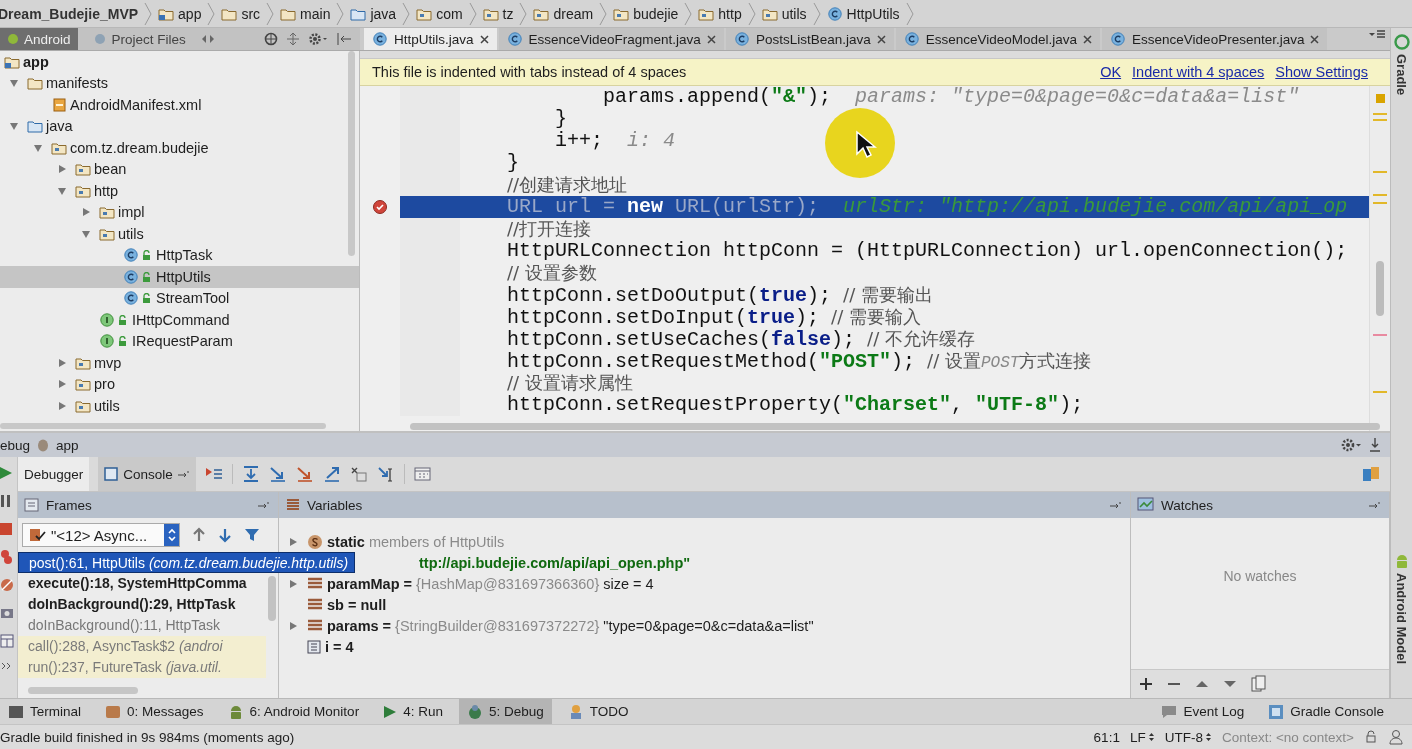  What do you see at coordinates (139, 39) in the screenshot?
I see `view-tab: Project Files` at bounding box center [139, 39].